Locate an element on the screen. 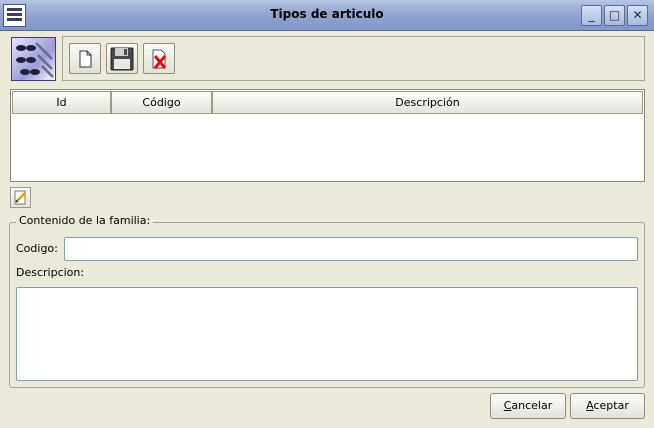  codigo-input is located at coordinates (351, 249).